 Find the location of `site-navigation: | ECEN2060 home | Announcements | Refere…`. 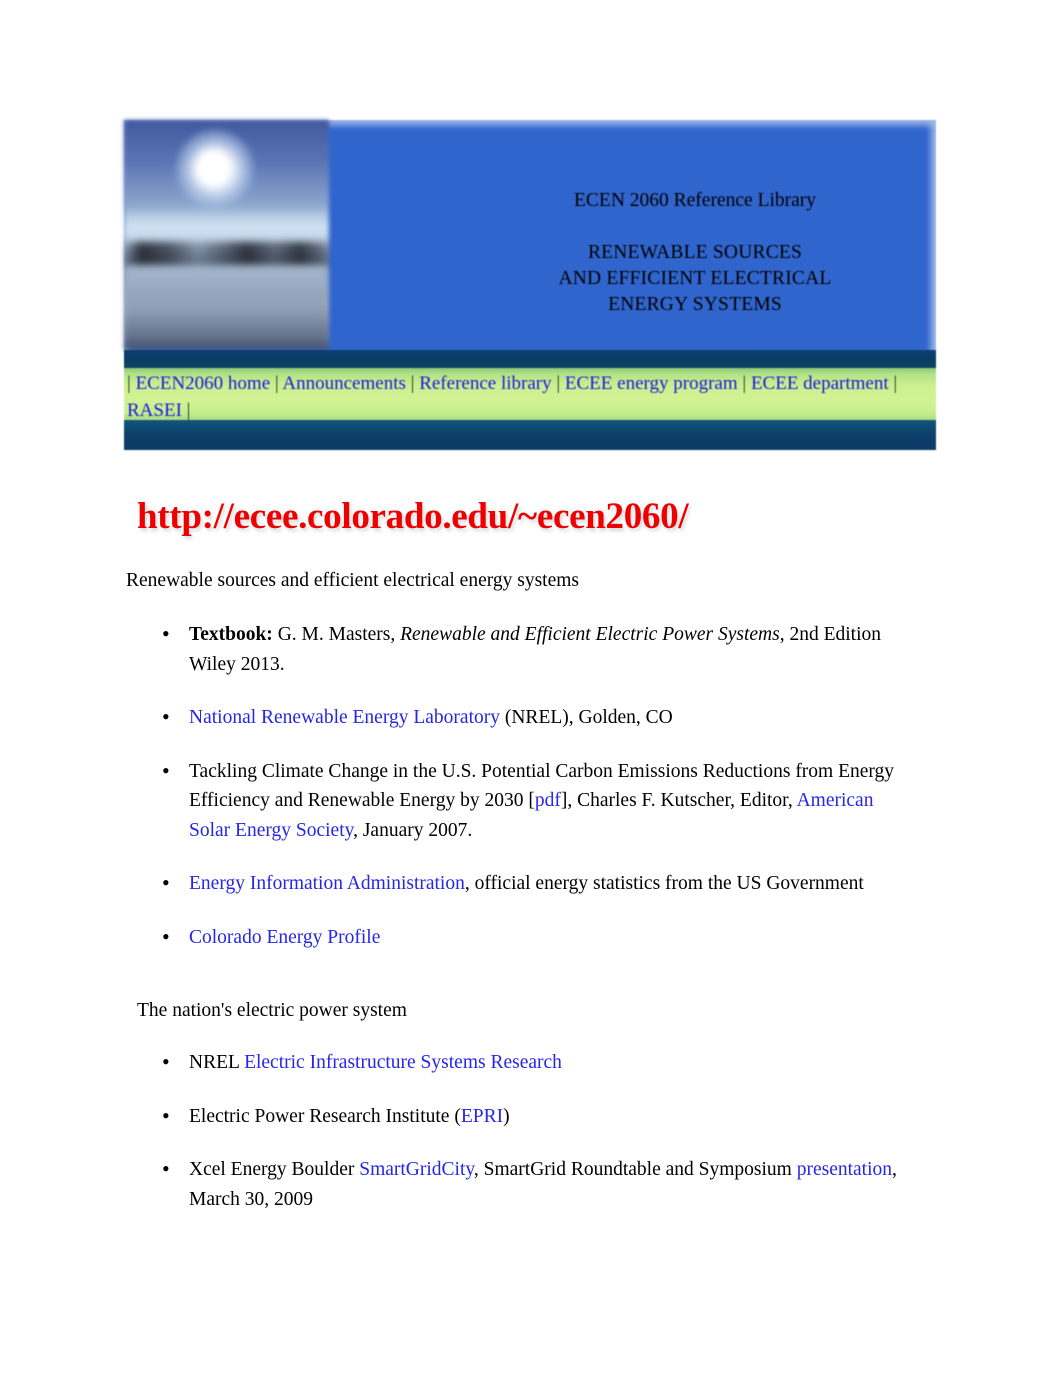

site-navigation: | ECEN2060 home | Announcements | Refere… is located at coordinates (530, 397).